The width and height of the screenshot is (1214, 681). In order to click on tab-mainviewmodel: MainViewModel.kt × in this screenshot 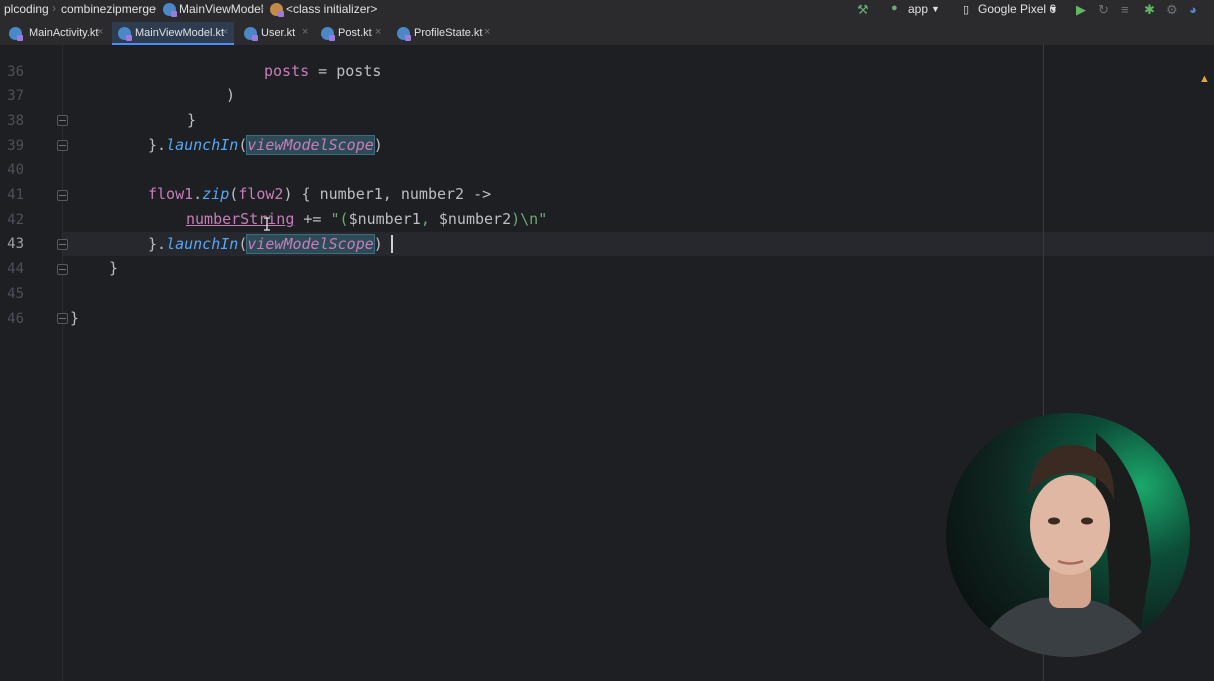, I will do `click(173, 33)`.